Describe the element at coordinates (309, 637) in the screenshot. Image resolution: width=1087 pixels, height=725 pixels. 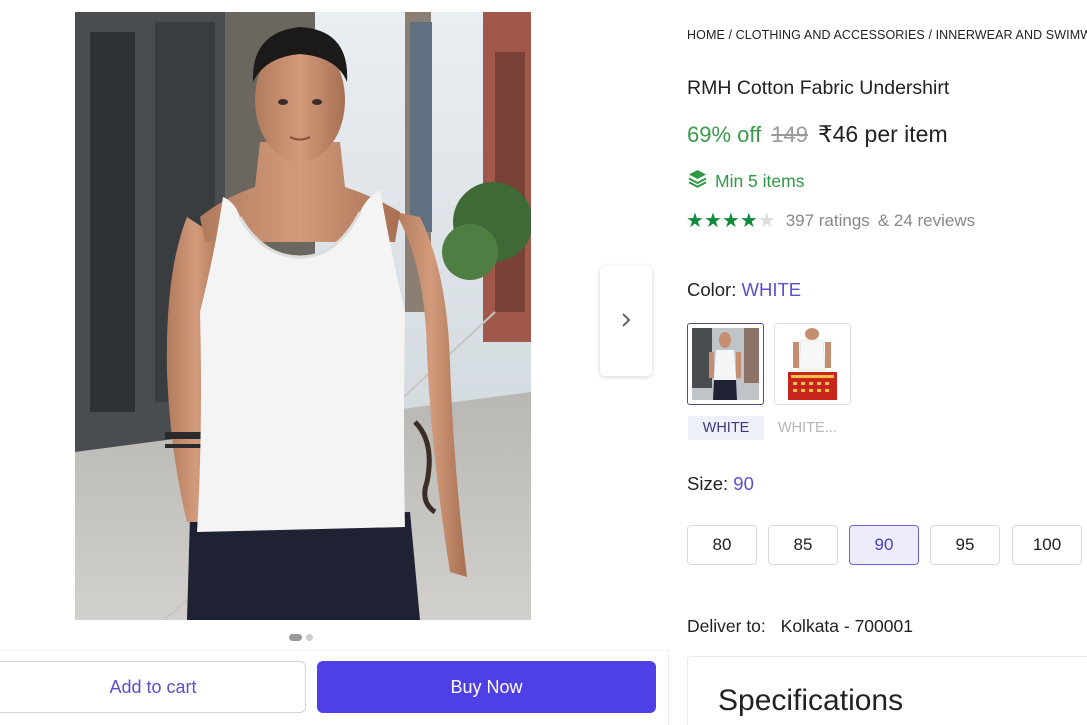
I see `carousel-dot` at that location.